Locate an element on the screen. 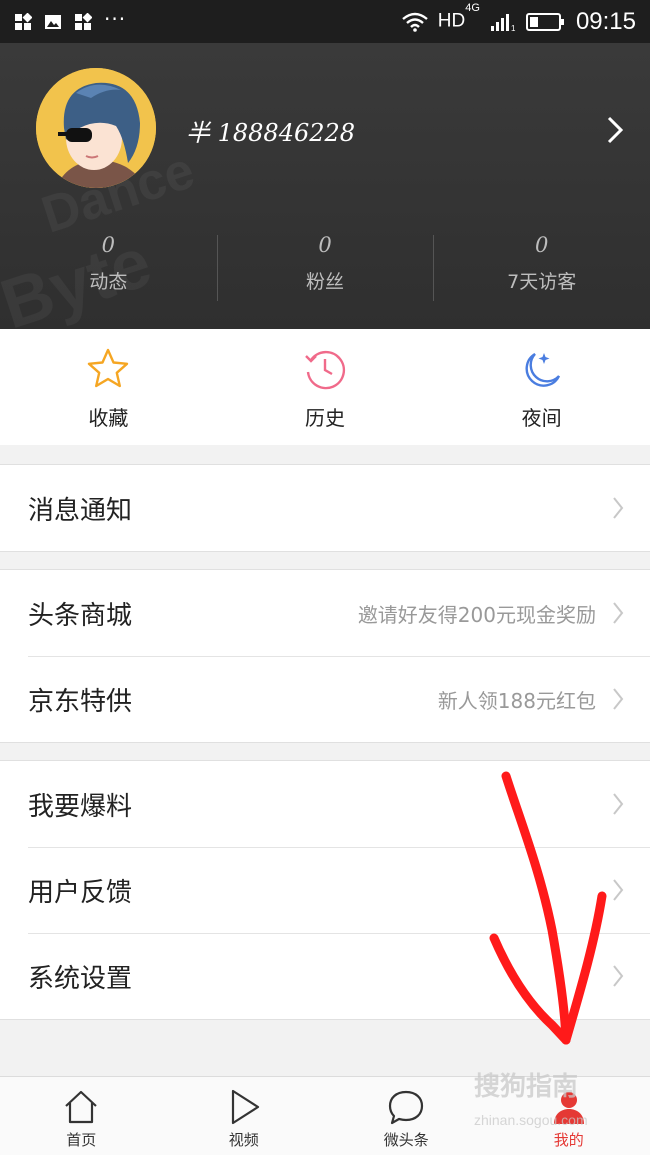  image-icon is located at coordinates (53, 21).